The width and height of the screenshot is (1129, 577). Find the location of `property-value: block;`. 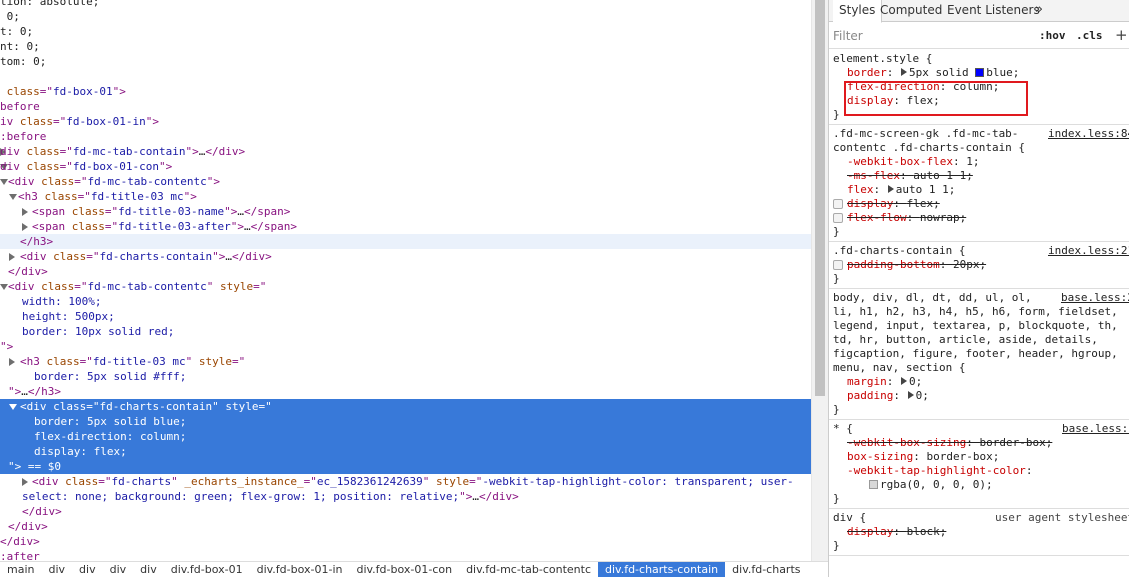

property-value: block; is located at coordinates (927, 531).